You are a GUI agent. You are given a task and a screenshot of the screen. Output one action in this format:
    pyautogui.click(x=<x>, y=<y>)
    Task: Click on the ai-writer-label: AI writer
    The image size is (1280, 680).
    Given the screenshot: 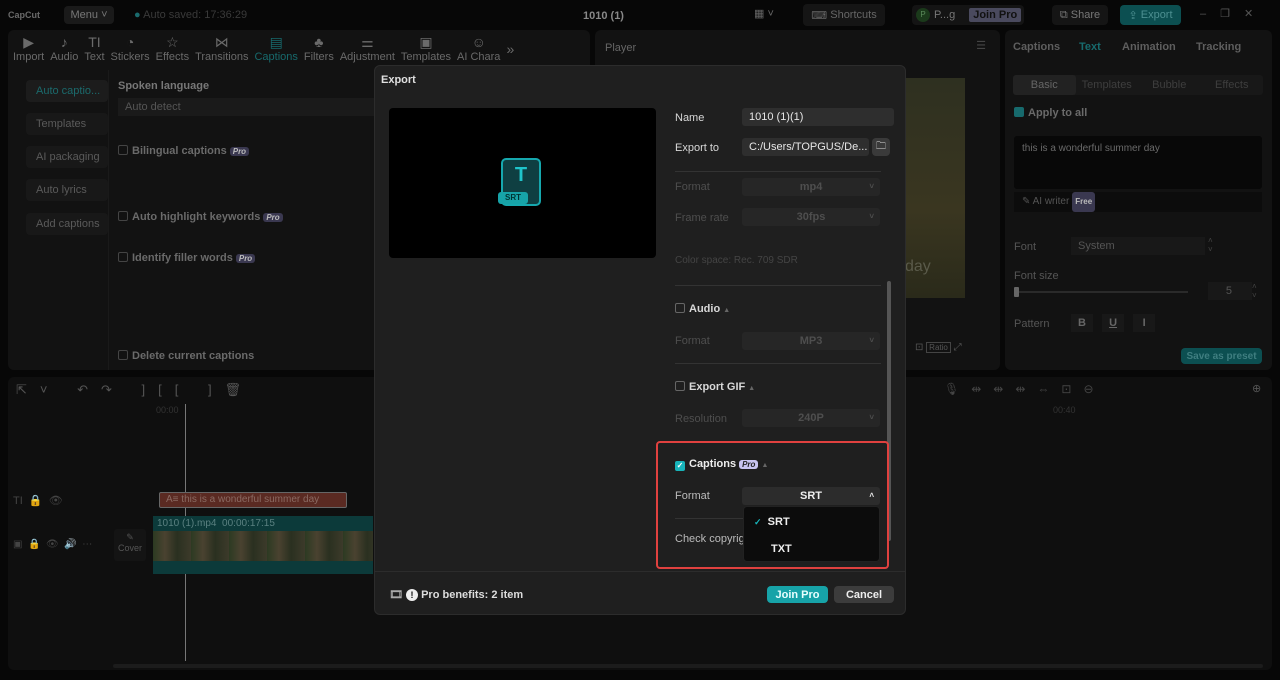 What is the action you would take?
    pyautogui.click(x=1051, y=201)
    